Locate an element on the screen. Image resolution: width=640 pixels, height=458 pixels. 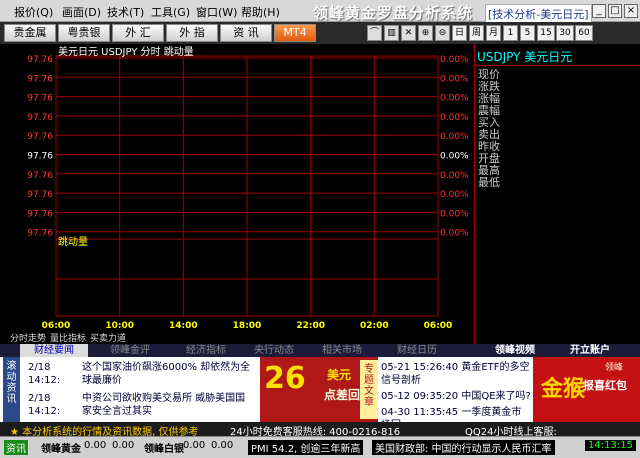
tab-central-bank: 央行动态 is located at coordinates (274, 350).